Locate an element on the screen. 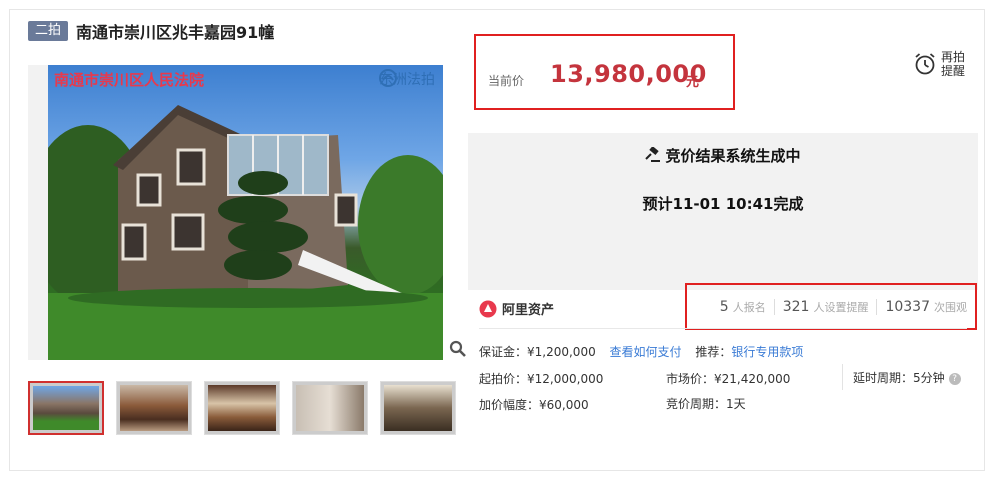  bank-payment-link: 银行专用款项 is located at coordinates (767, 352).